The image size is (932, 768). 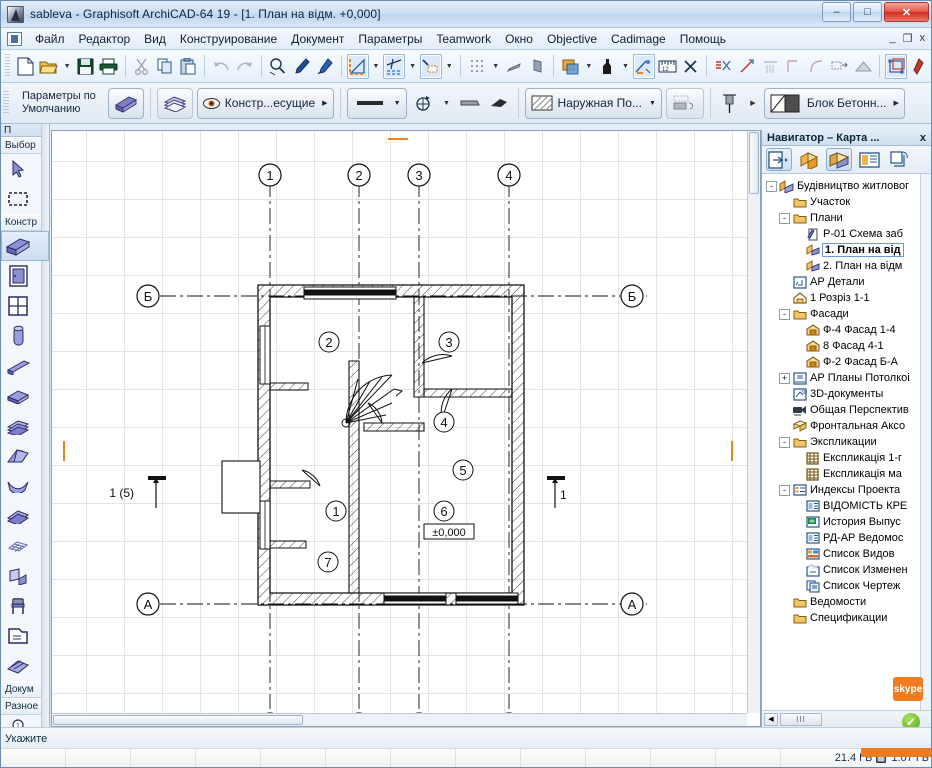 I want to click on tool-stair, so click(x=25, y=426).